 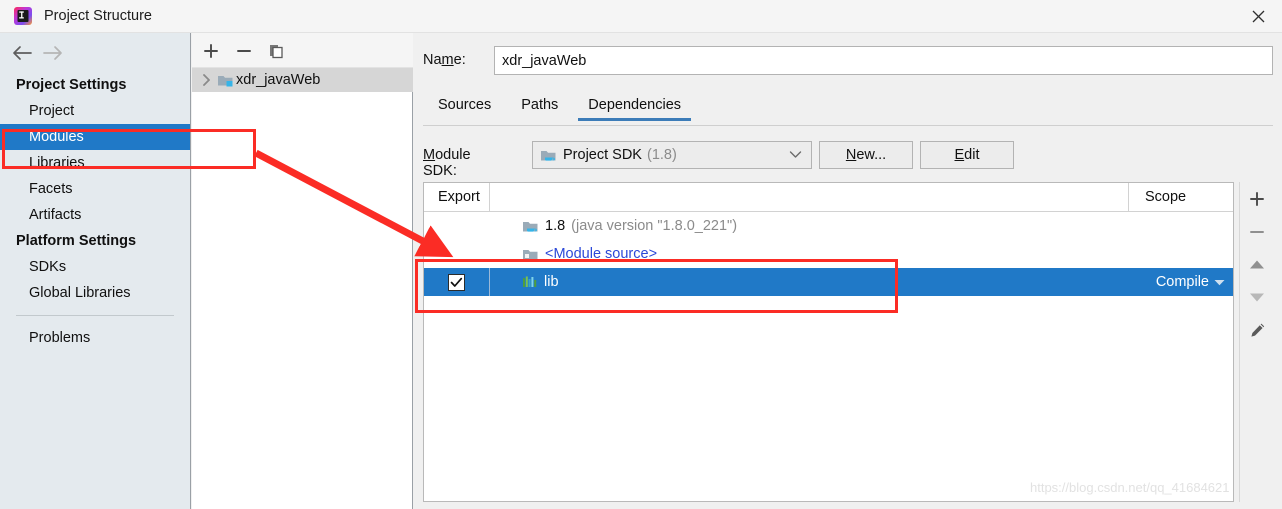 I want to click on module-name-row: Name:, so click(x=848, y=61).